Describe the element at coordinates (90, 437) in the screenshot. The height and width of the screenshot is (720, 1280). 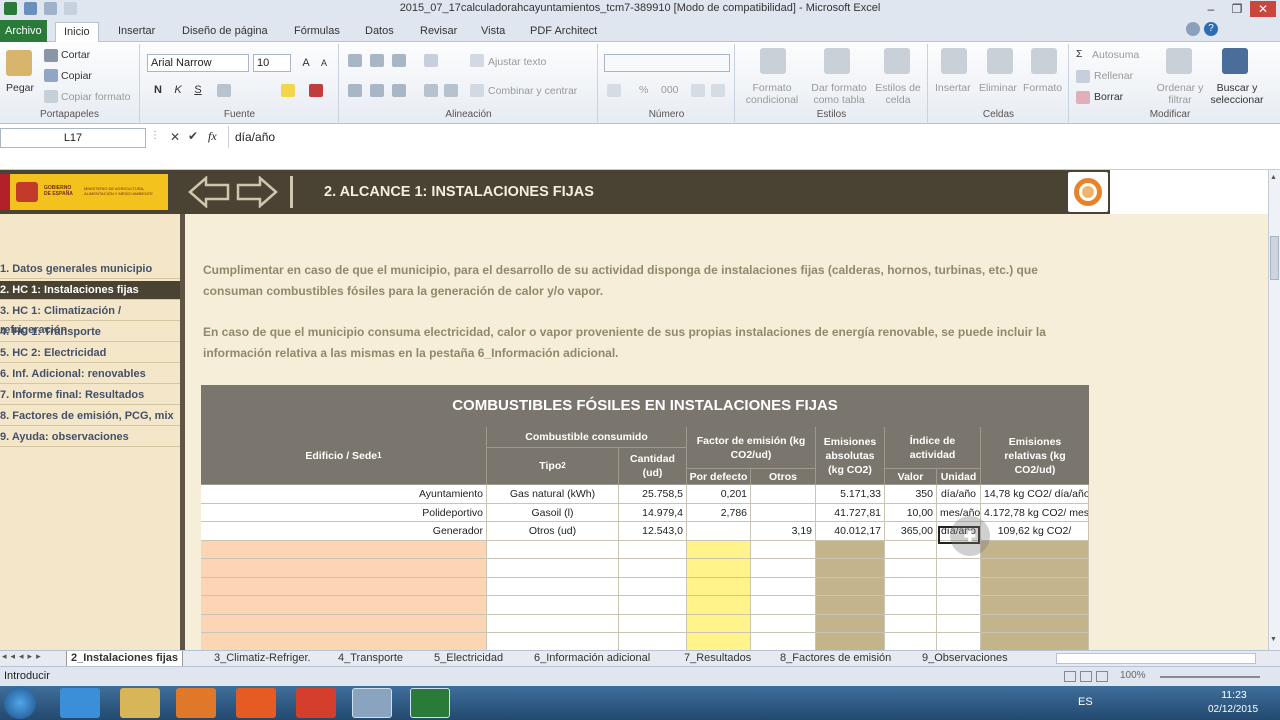
I see `nav-item-ayuda: 9. Ayuda: observaciones` at that location.